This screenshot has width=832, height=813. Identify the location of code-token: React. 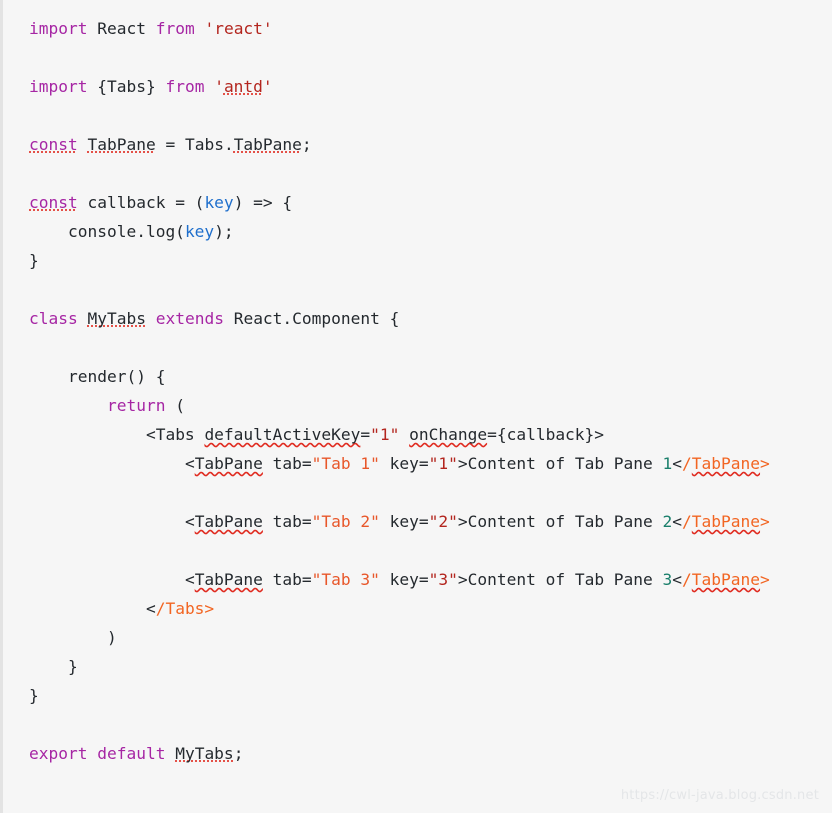
(121, 28).